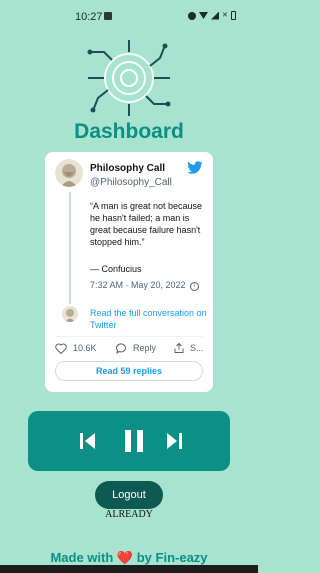  I want to click on statue-small-icon, so click(70, 315).